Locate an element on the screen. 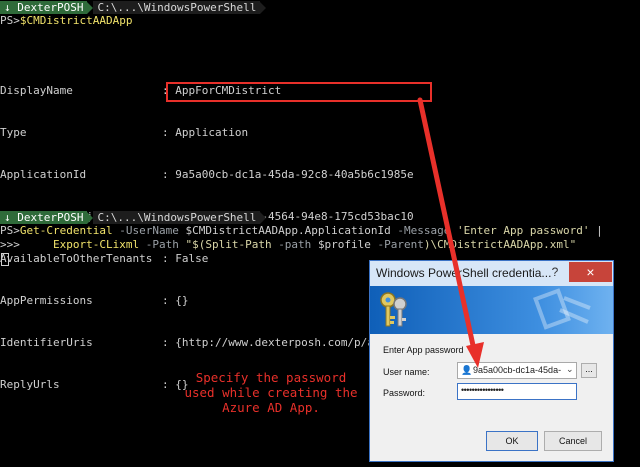 This screenshot has height=467, width=640. annotation-arrow is located at coordinates (450, 232).